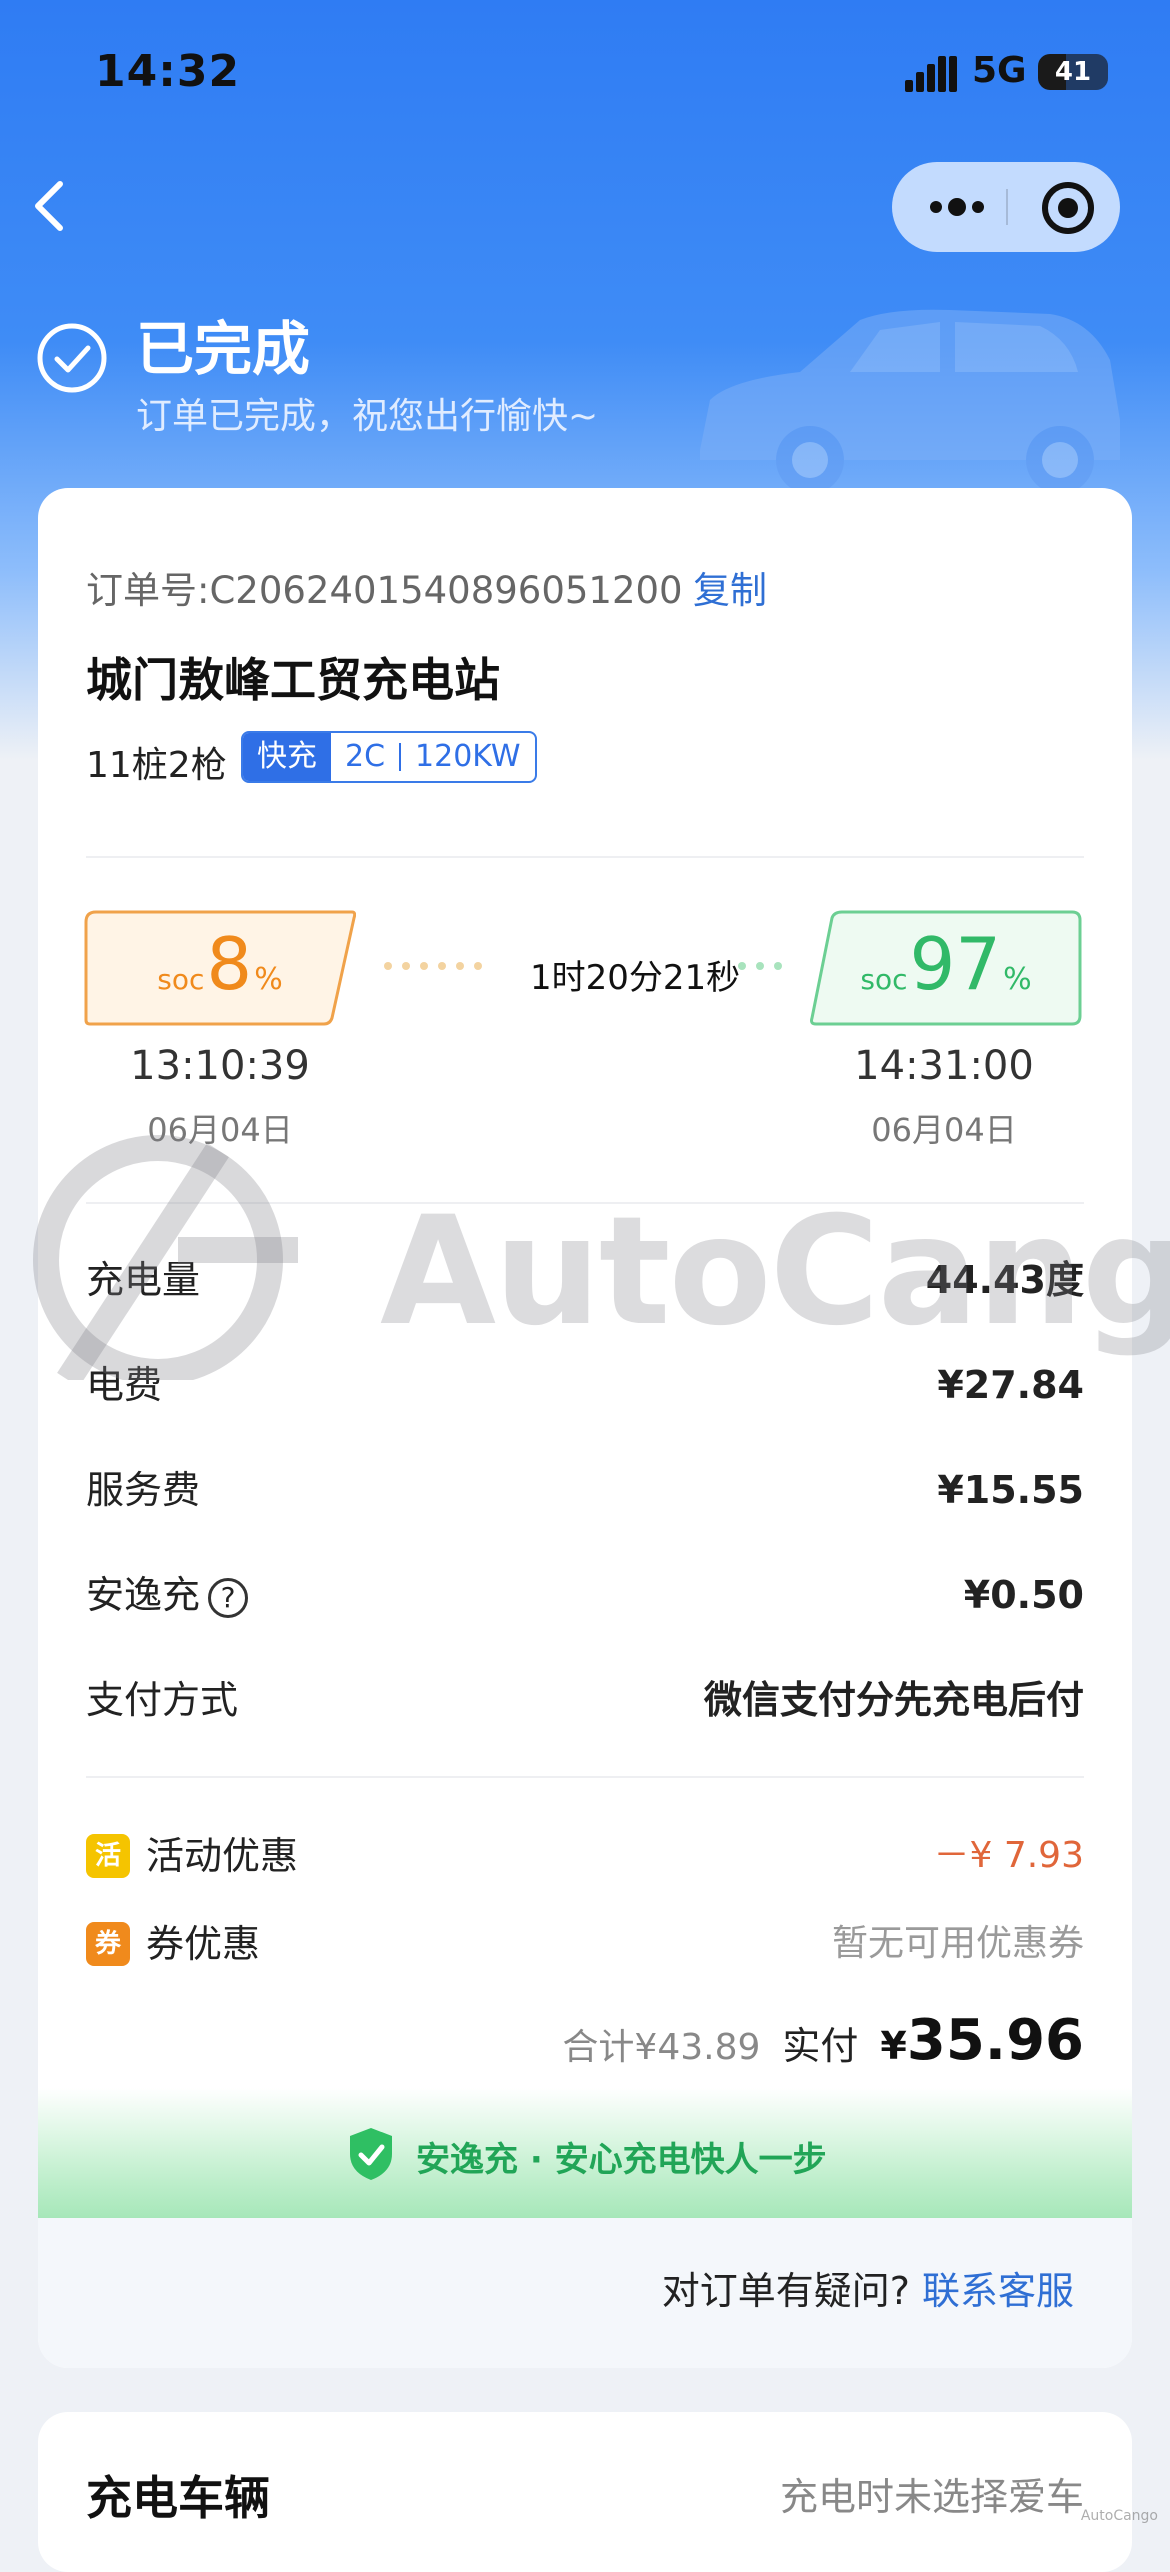  I want to click on paid-amount: 35.96, so click(995, 2040).